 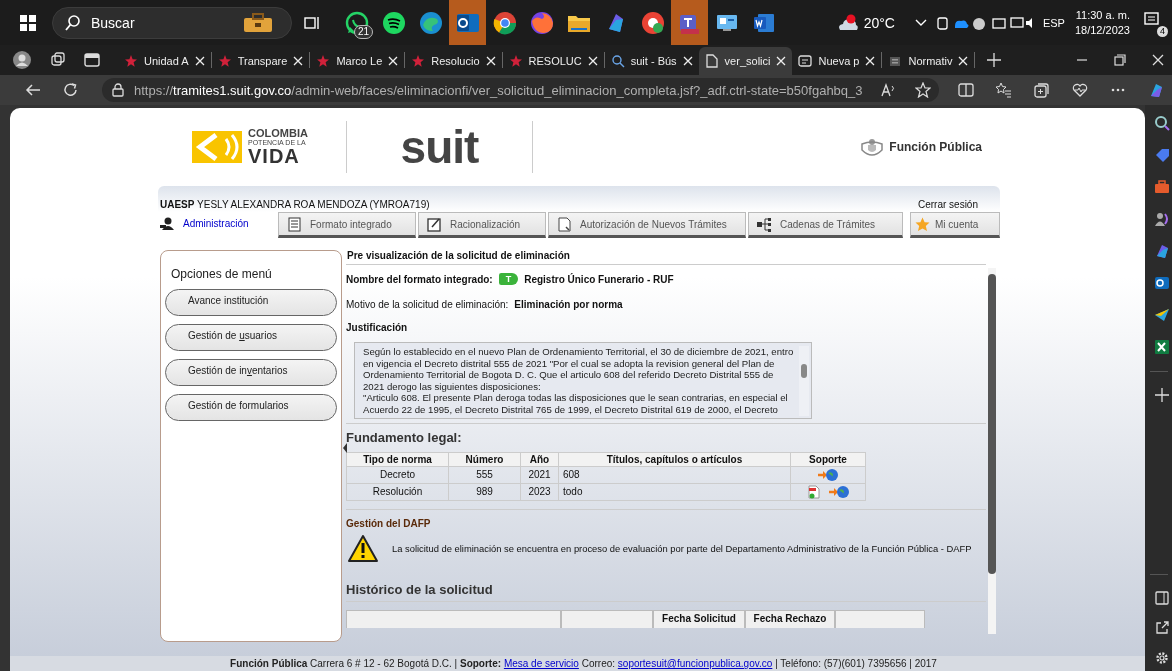 What do you see at coordinates (251, 372) in the screenshot?
I see `menu-item: Gestión de inventarios` at bounding box center [251, 372].